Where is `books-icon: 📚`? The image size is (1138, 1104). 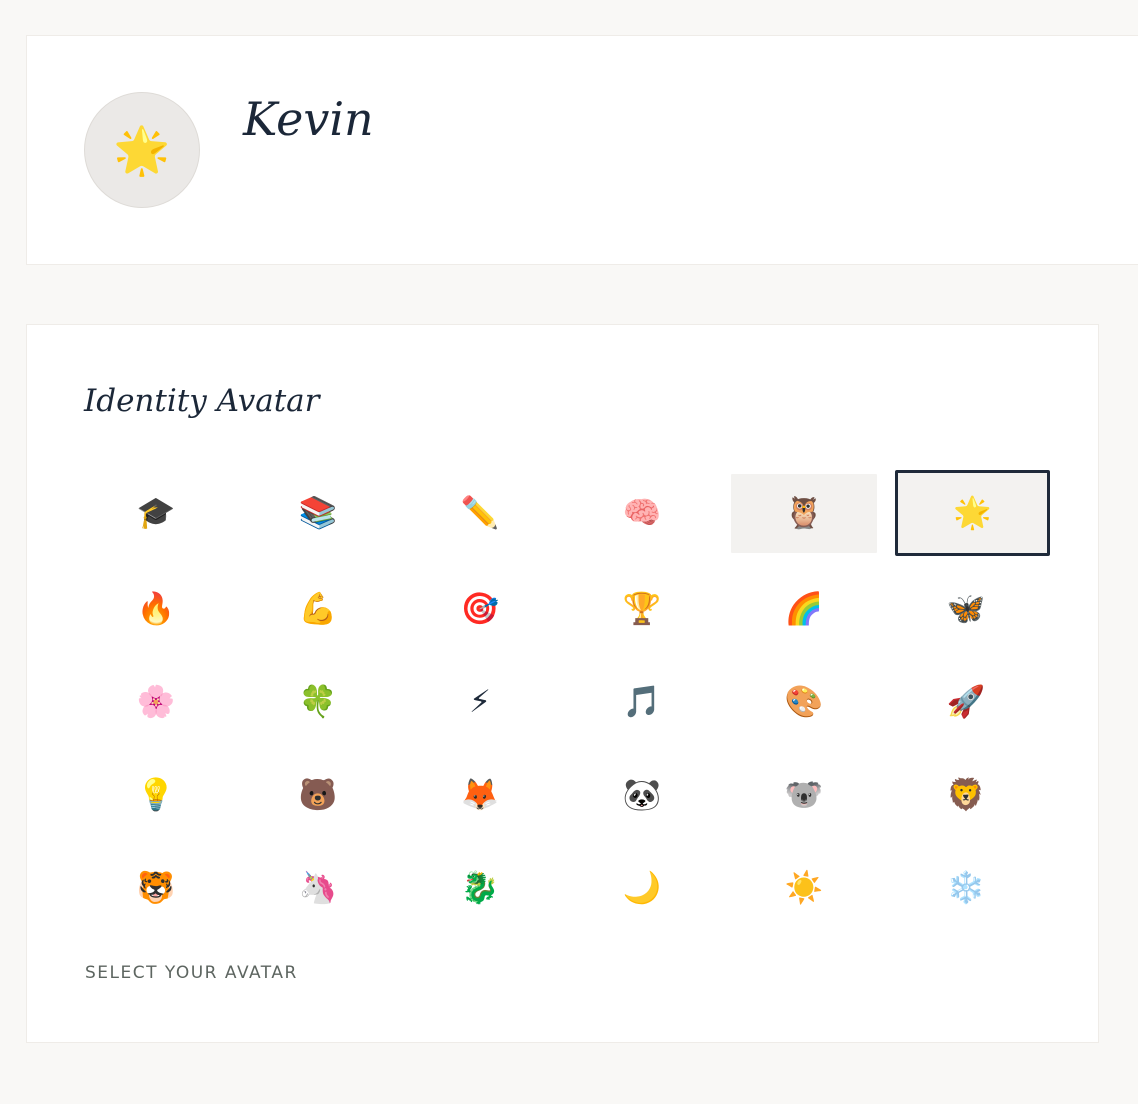
books-icon: 📚 is located at coordinates (318, 513).